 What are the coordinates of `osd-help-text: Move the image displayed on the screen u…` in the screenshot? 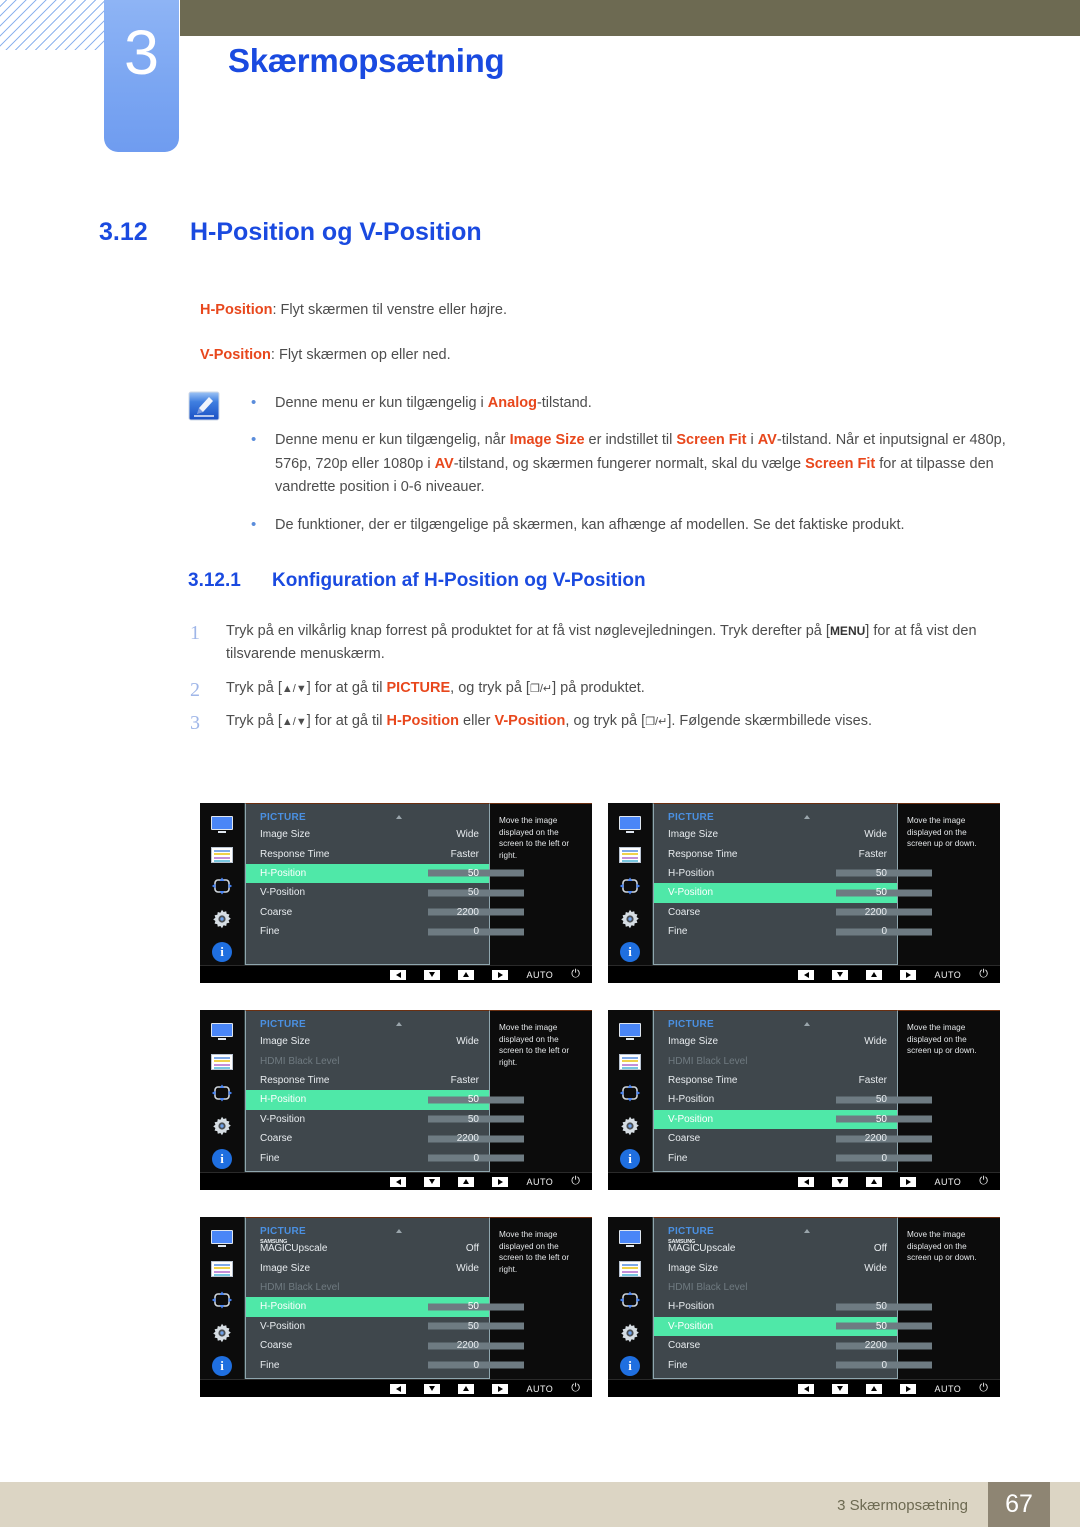 It's located at (949, 1298).